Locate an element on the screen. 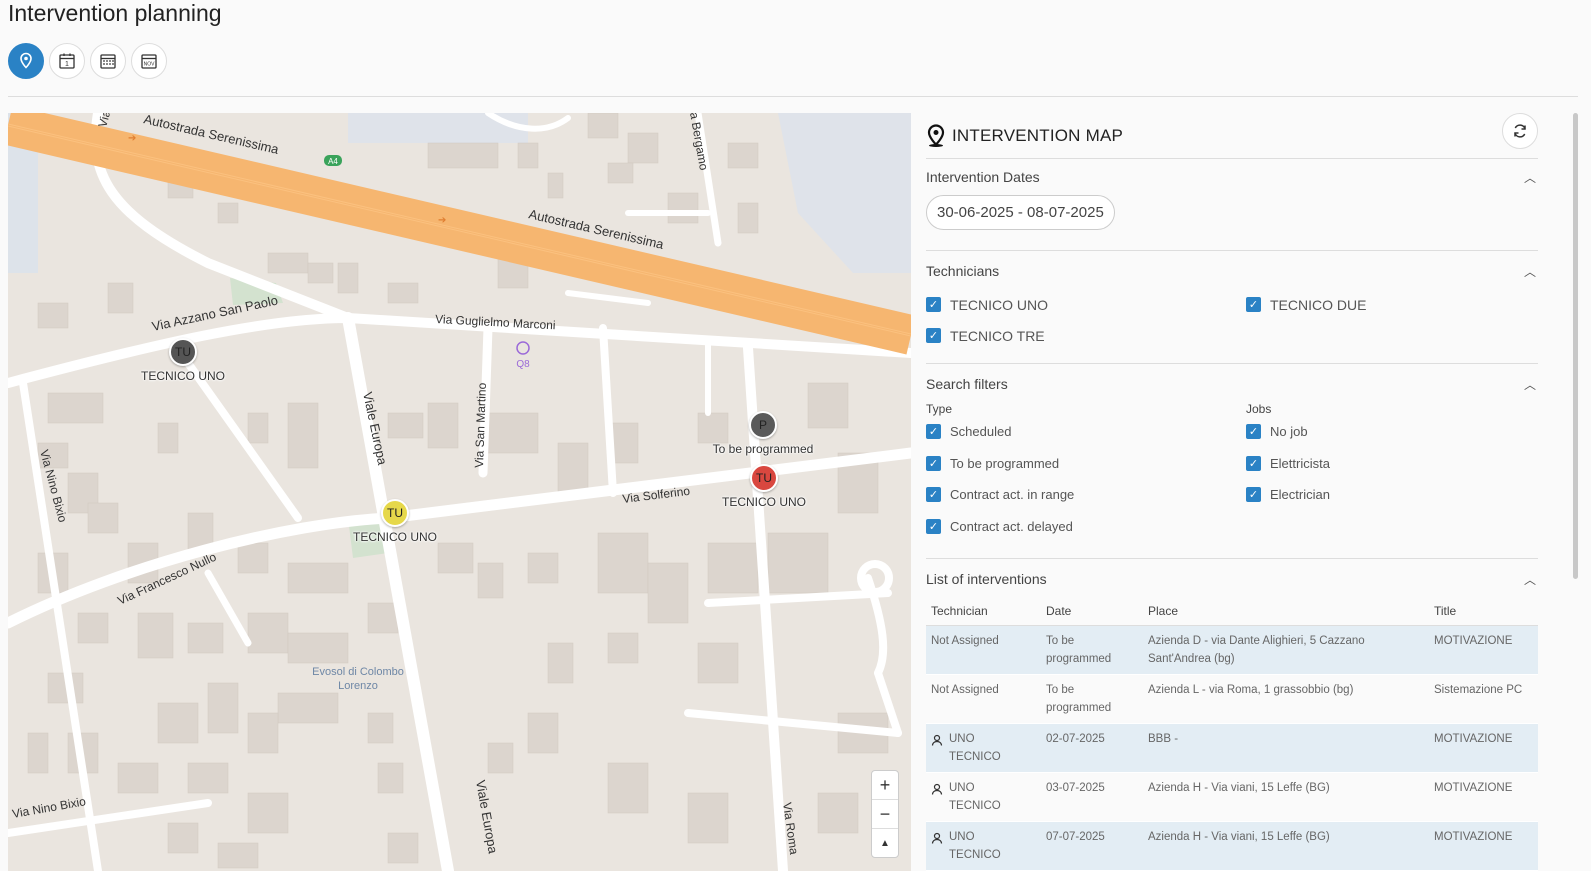 This screenshot has height=871, width=1591. day-view-button: 1 is located at coordinates (67, 61).